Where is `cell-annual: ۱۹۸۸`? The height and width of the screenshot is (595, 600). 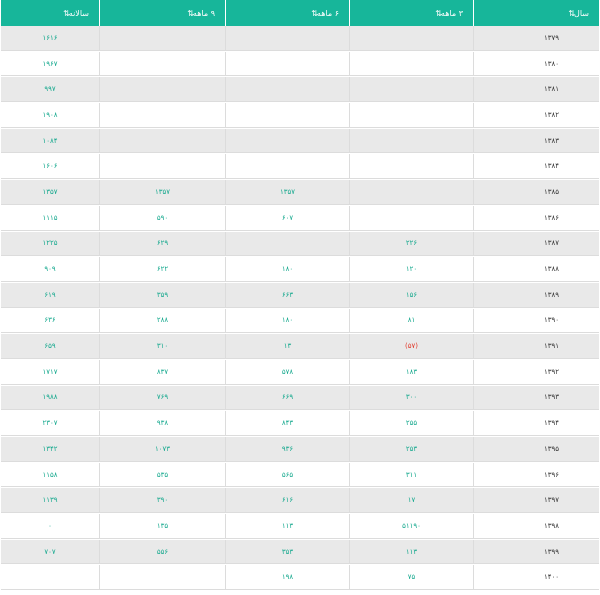 cell-annual: ۱۹۸۸ is located at coordinates (50, 398).